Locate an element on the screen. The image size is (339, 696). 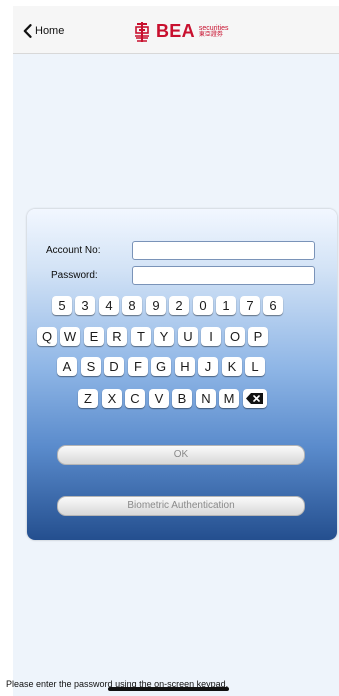
brand-name: BEA is located at coordinates (175, 31).